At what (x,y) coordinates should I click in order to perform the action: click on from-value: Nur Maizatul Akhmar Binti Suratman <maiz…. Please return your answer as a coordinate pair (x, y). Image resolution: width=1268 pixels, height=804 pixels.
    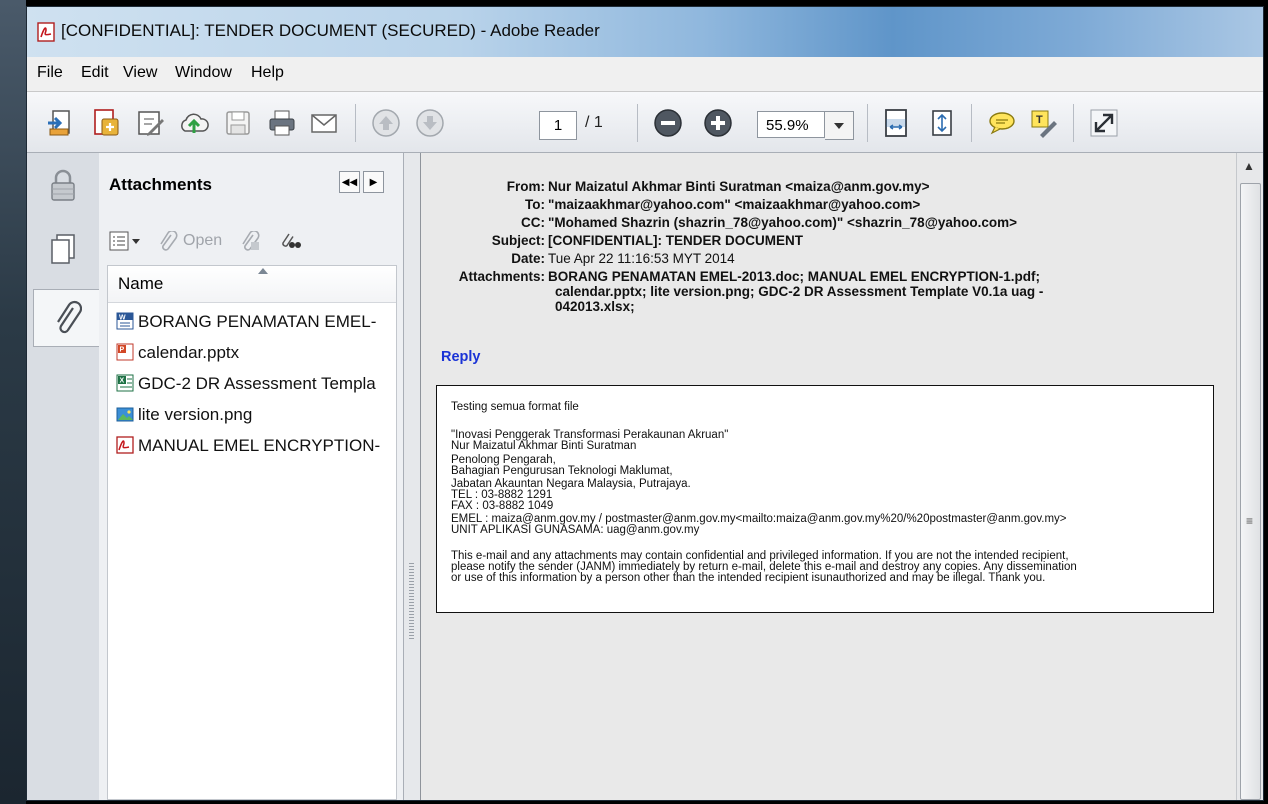
    Looking at the image, I should click on (739, 186).